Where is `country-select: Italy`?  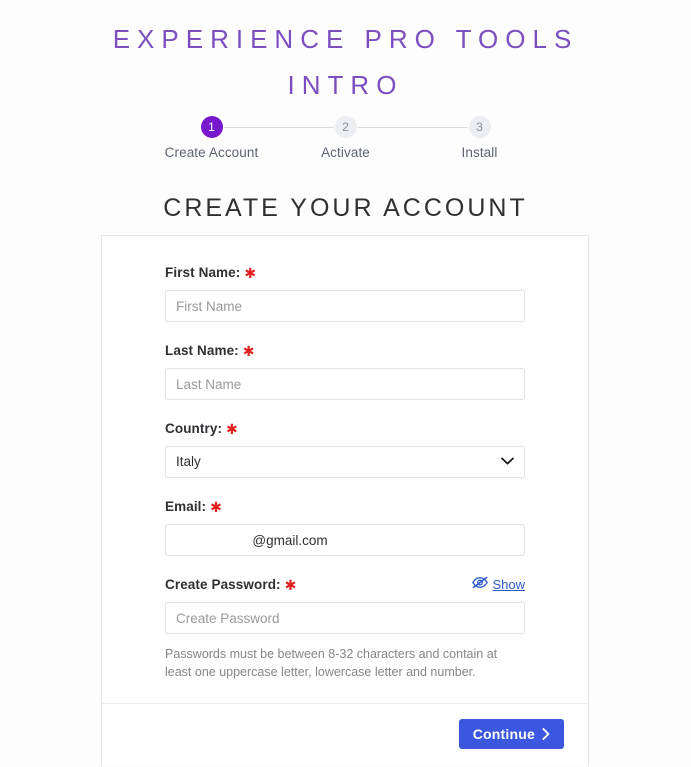 country-select: Italy is located at coordinates (345, 462).